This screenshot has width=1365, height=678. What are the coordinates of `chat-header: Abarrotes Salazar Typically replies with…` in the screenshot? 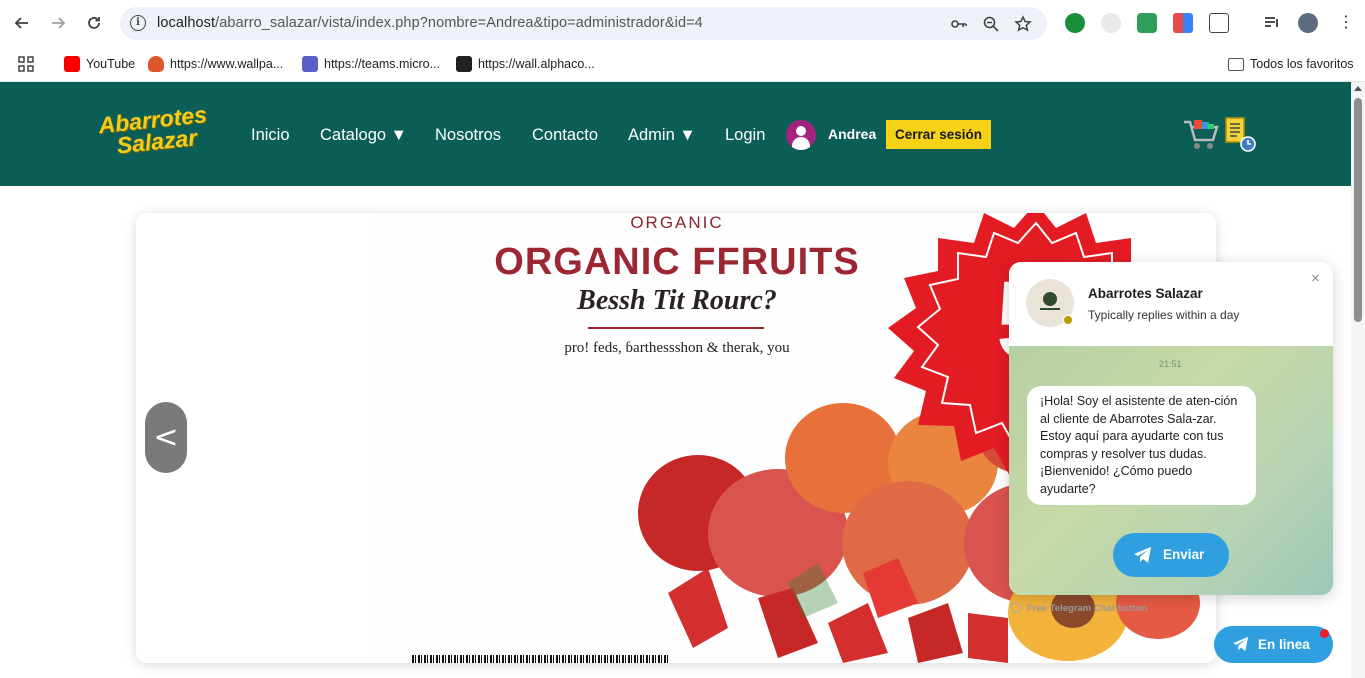 It's located at (1171, 304).